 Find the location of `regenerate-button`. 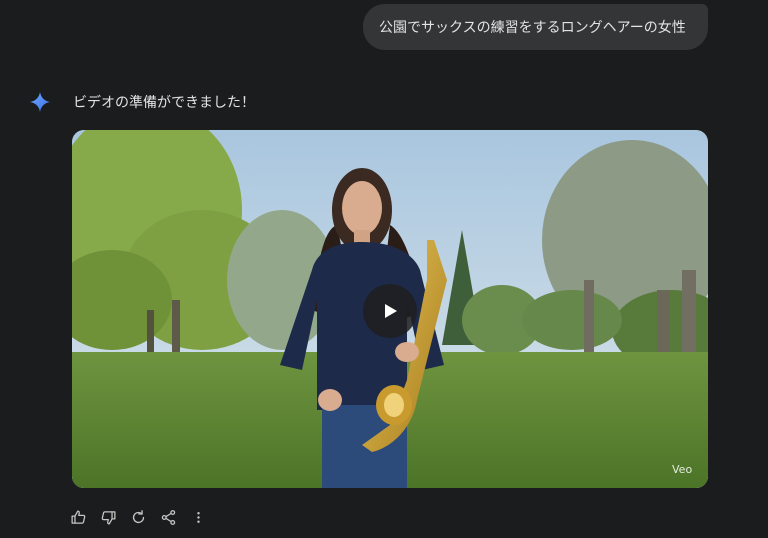

regenerate-button is located at coordinates (138, 517).